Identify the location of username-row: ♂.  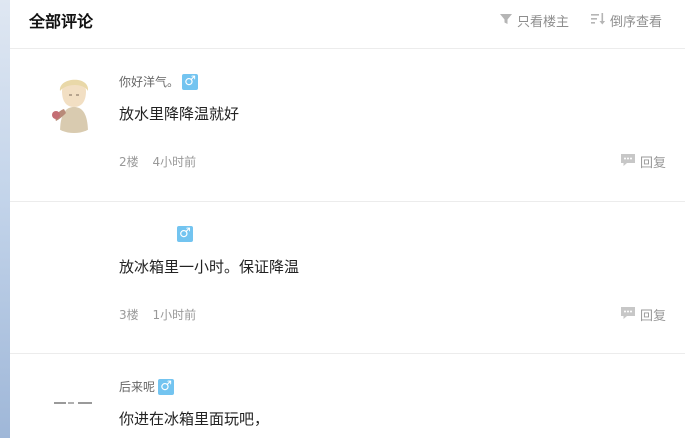
(183, 234).